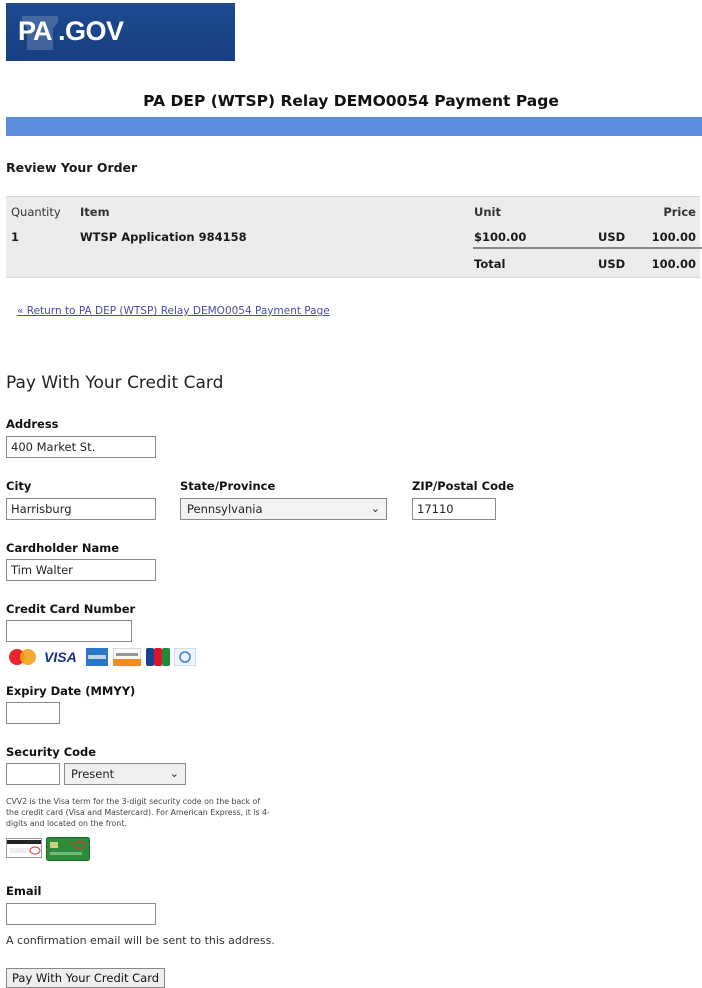 The width and height of the screenshot is (702, 988). Describe the element at coordinates (72, 167) in the screenshot. I see `review-order-heading: Review Your Order` at that location.